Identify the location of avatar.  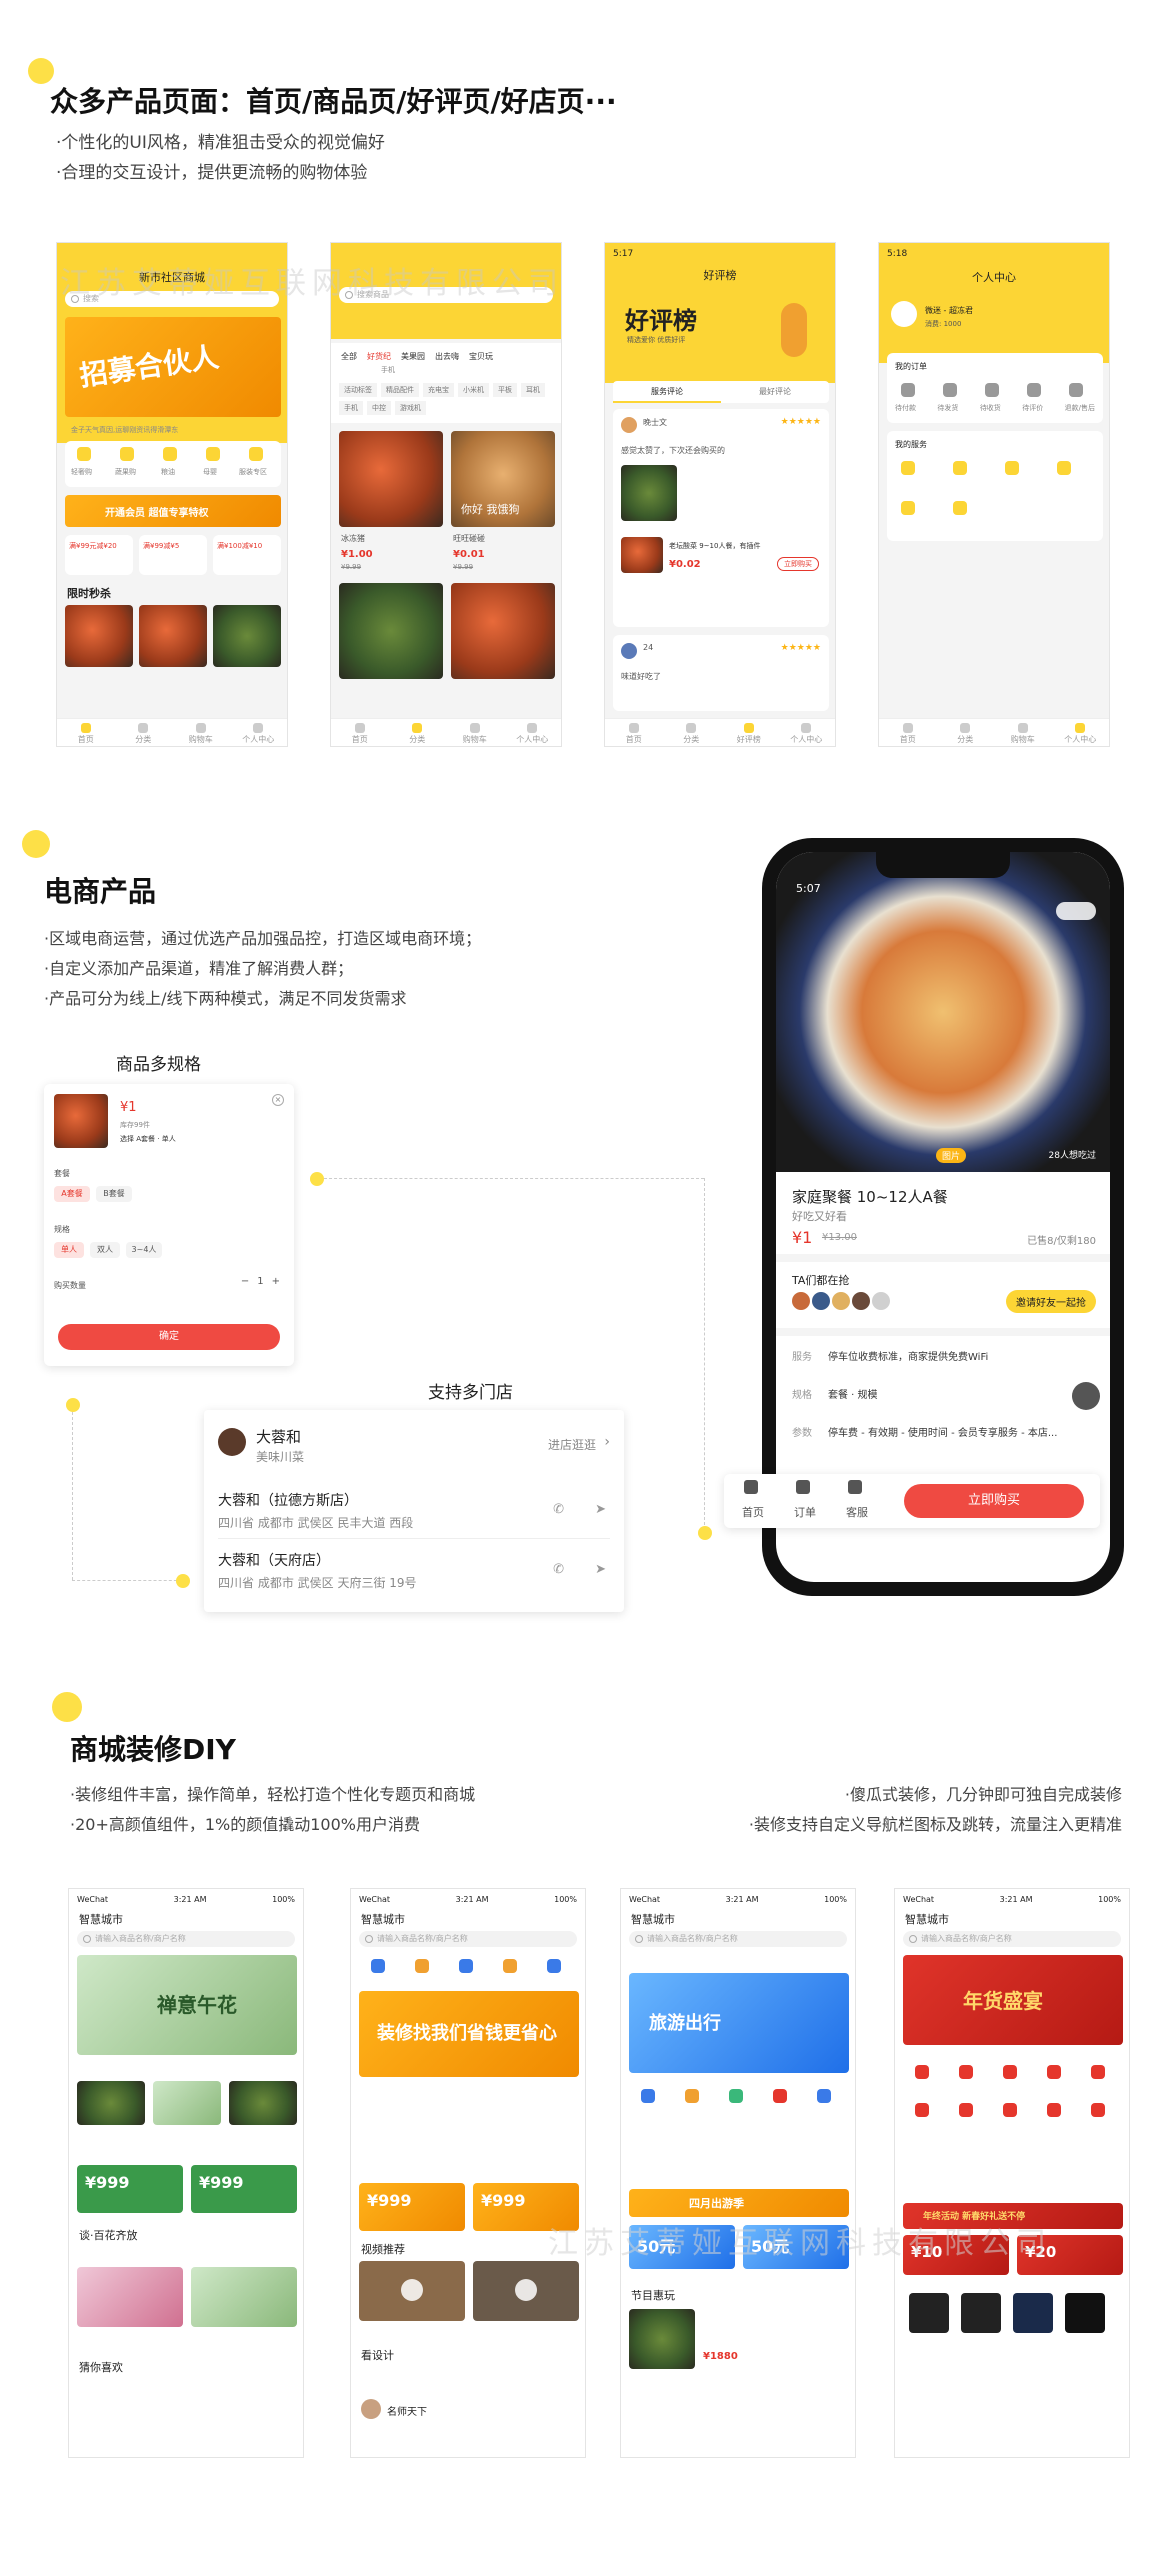
(904, 314).